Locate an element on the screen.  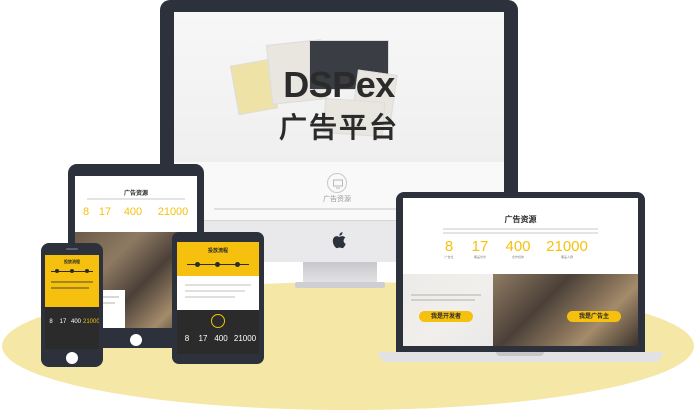
developer-button: 我是开发者 is located at coordinates (446, 316).